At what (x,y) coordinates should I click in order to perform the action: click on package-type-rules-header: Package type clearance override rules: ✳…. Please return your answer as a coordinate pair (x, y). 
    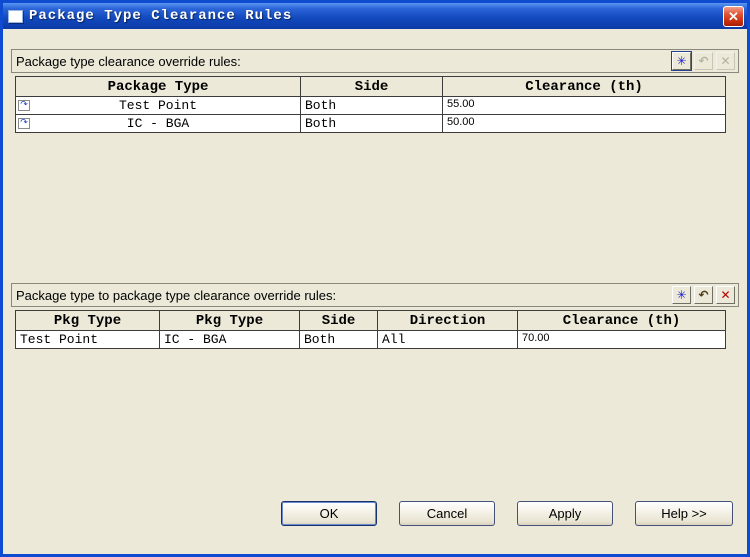
    Looking at the image, I should click on (375, 61).